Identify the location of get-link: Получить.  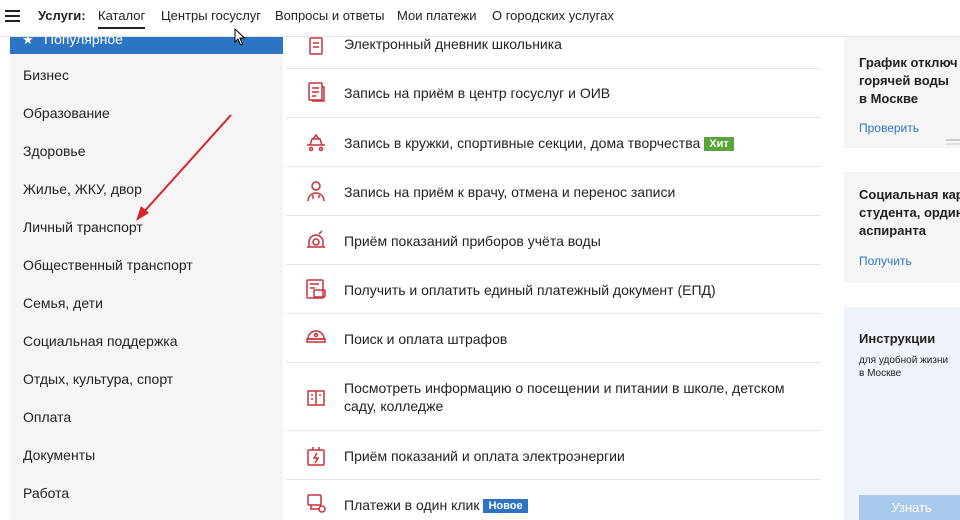
(885, 261).